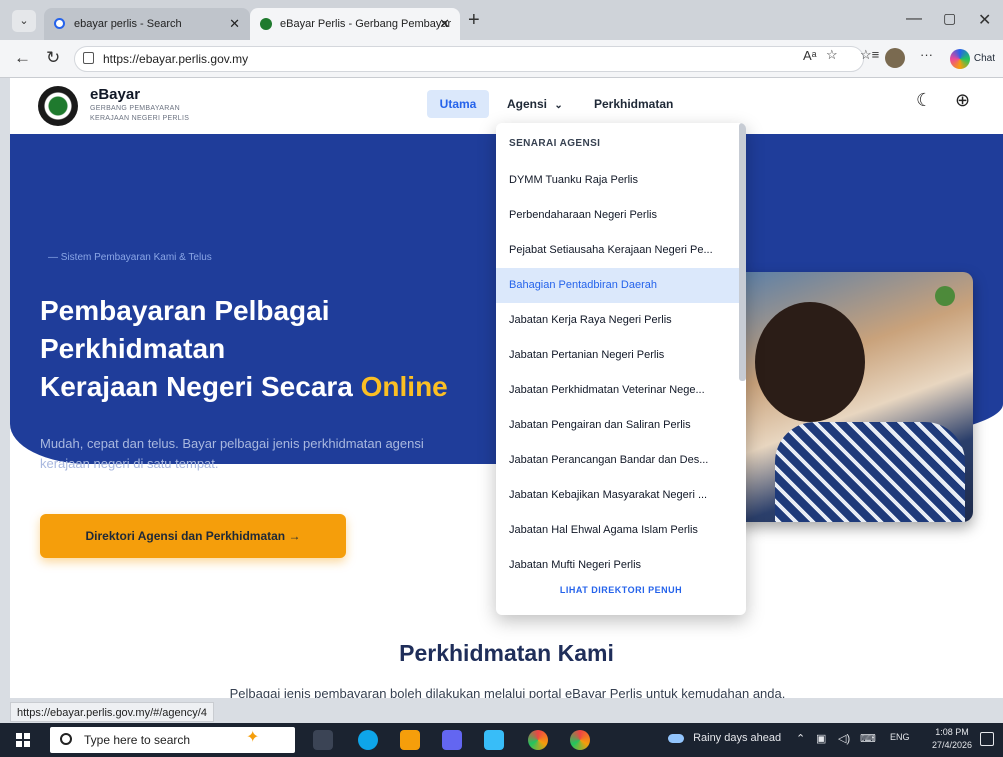  I want to click on edge-icon, so click(368, 740).